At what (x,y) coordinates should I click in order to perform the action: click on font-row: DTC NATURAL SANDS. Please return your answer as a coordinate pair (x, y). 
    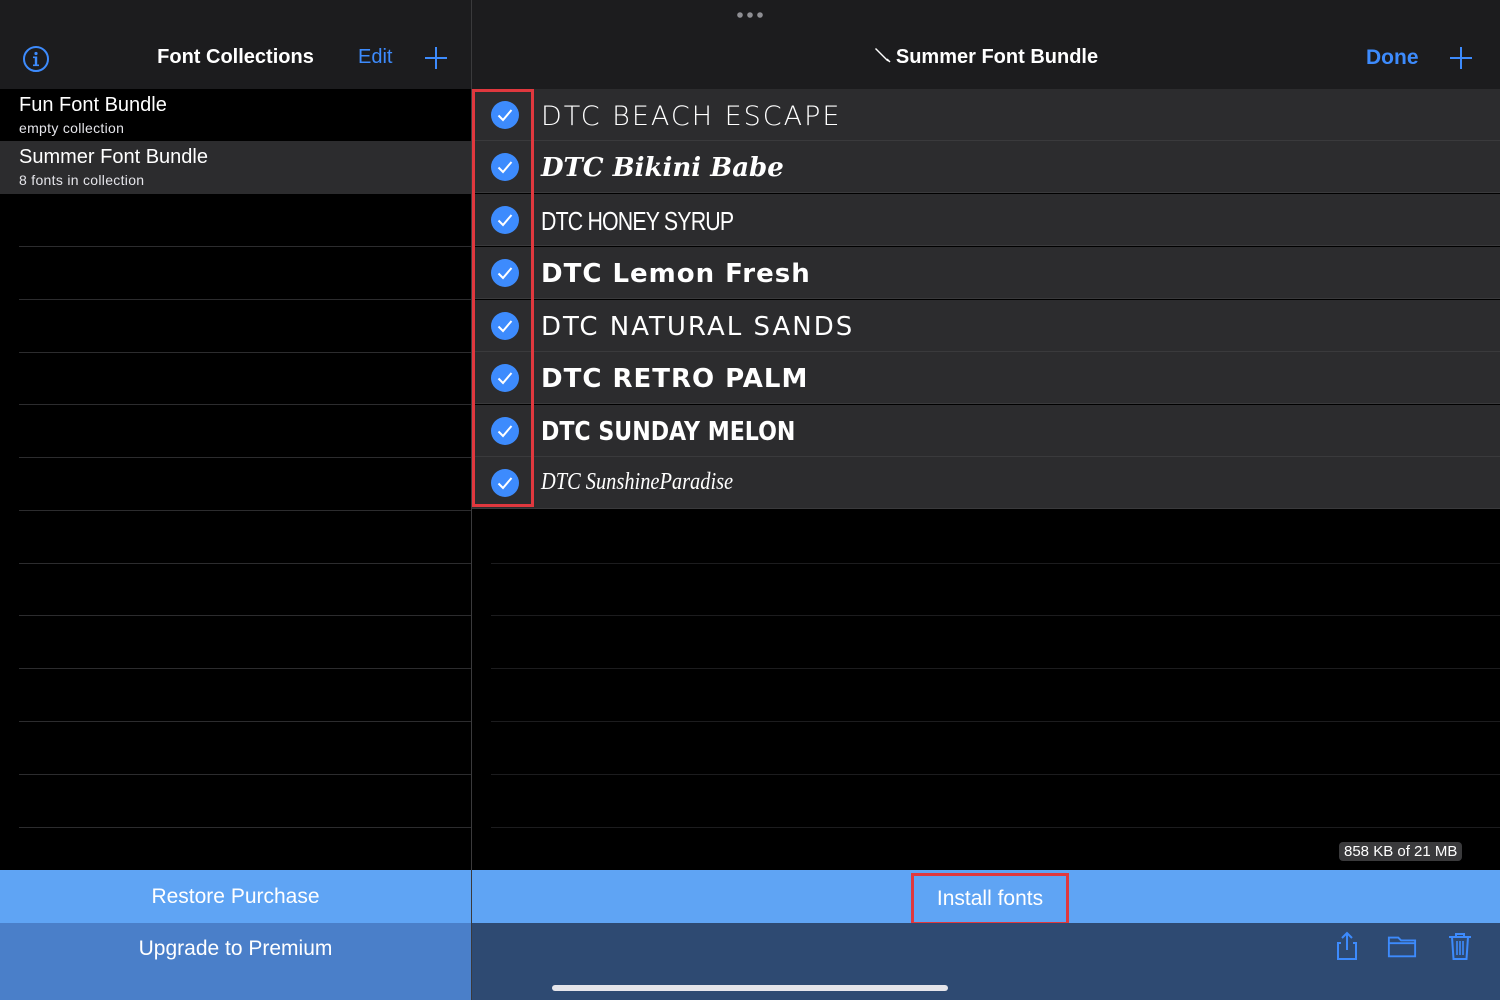
    Looking at the image, I should click on (986, 326).